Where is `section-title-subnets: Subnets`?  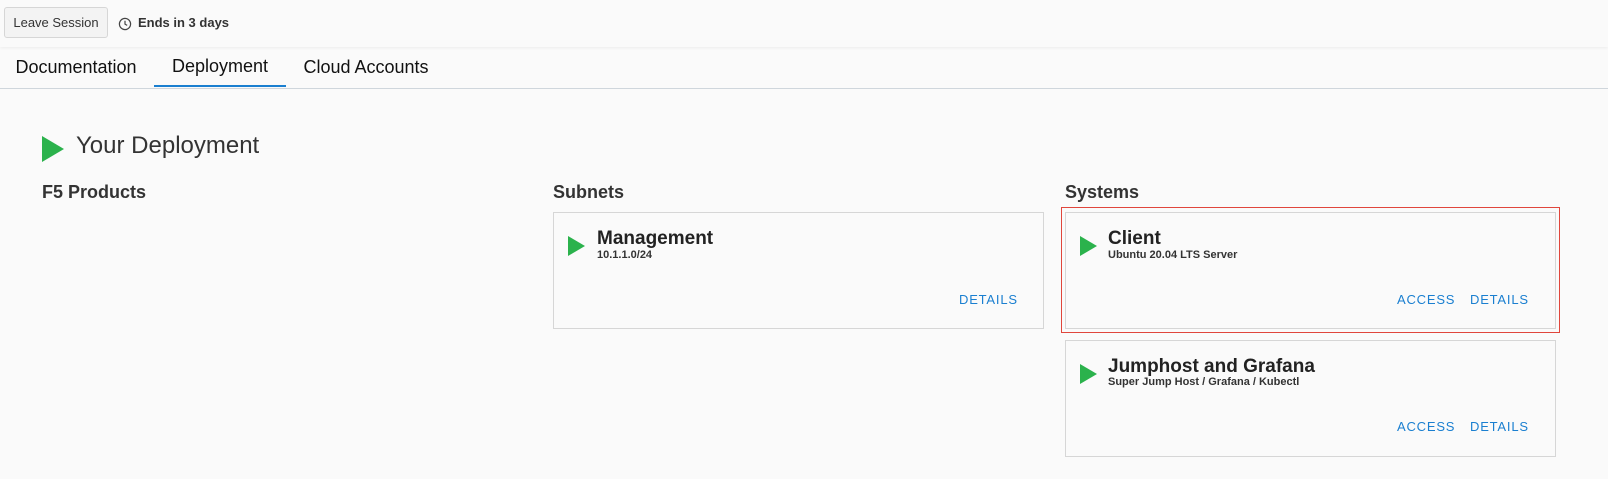 section-title-subnets: Subnets is located at coordinates (589, 192).